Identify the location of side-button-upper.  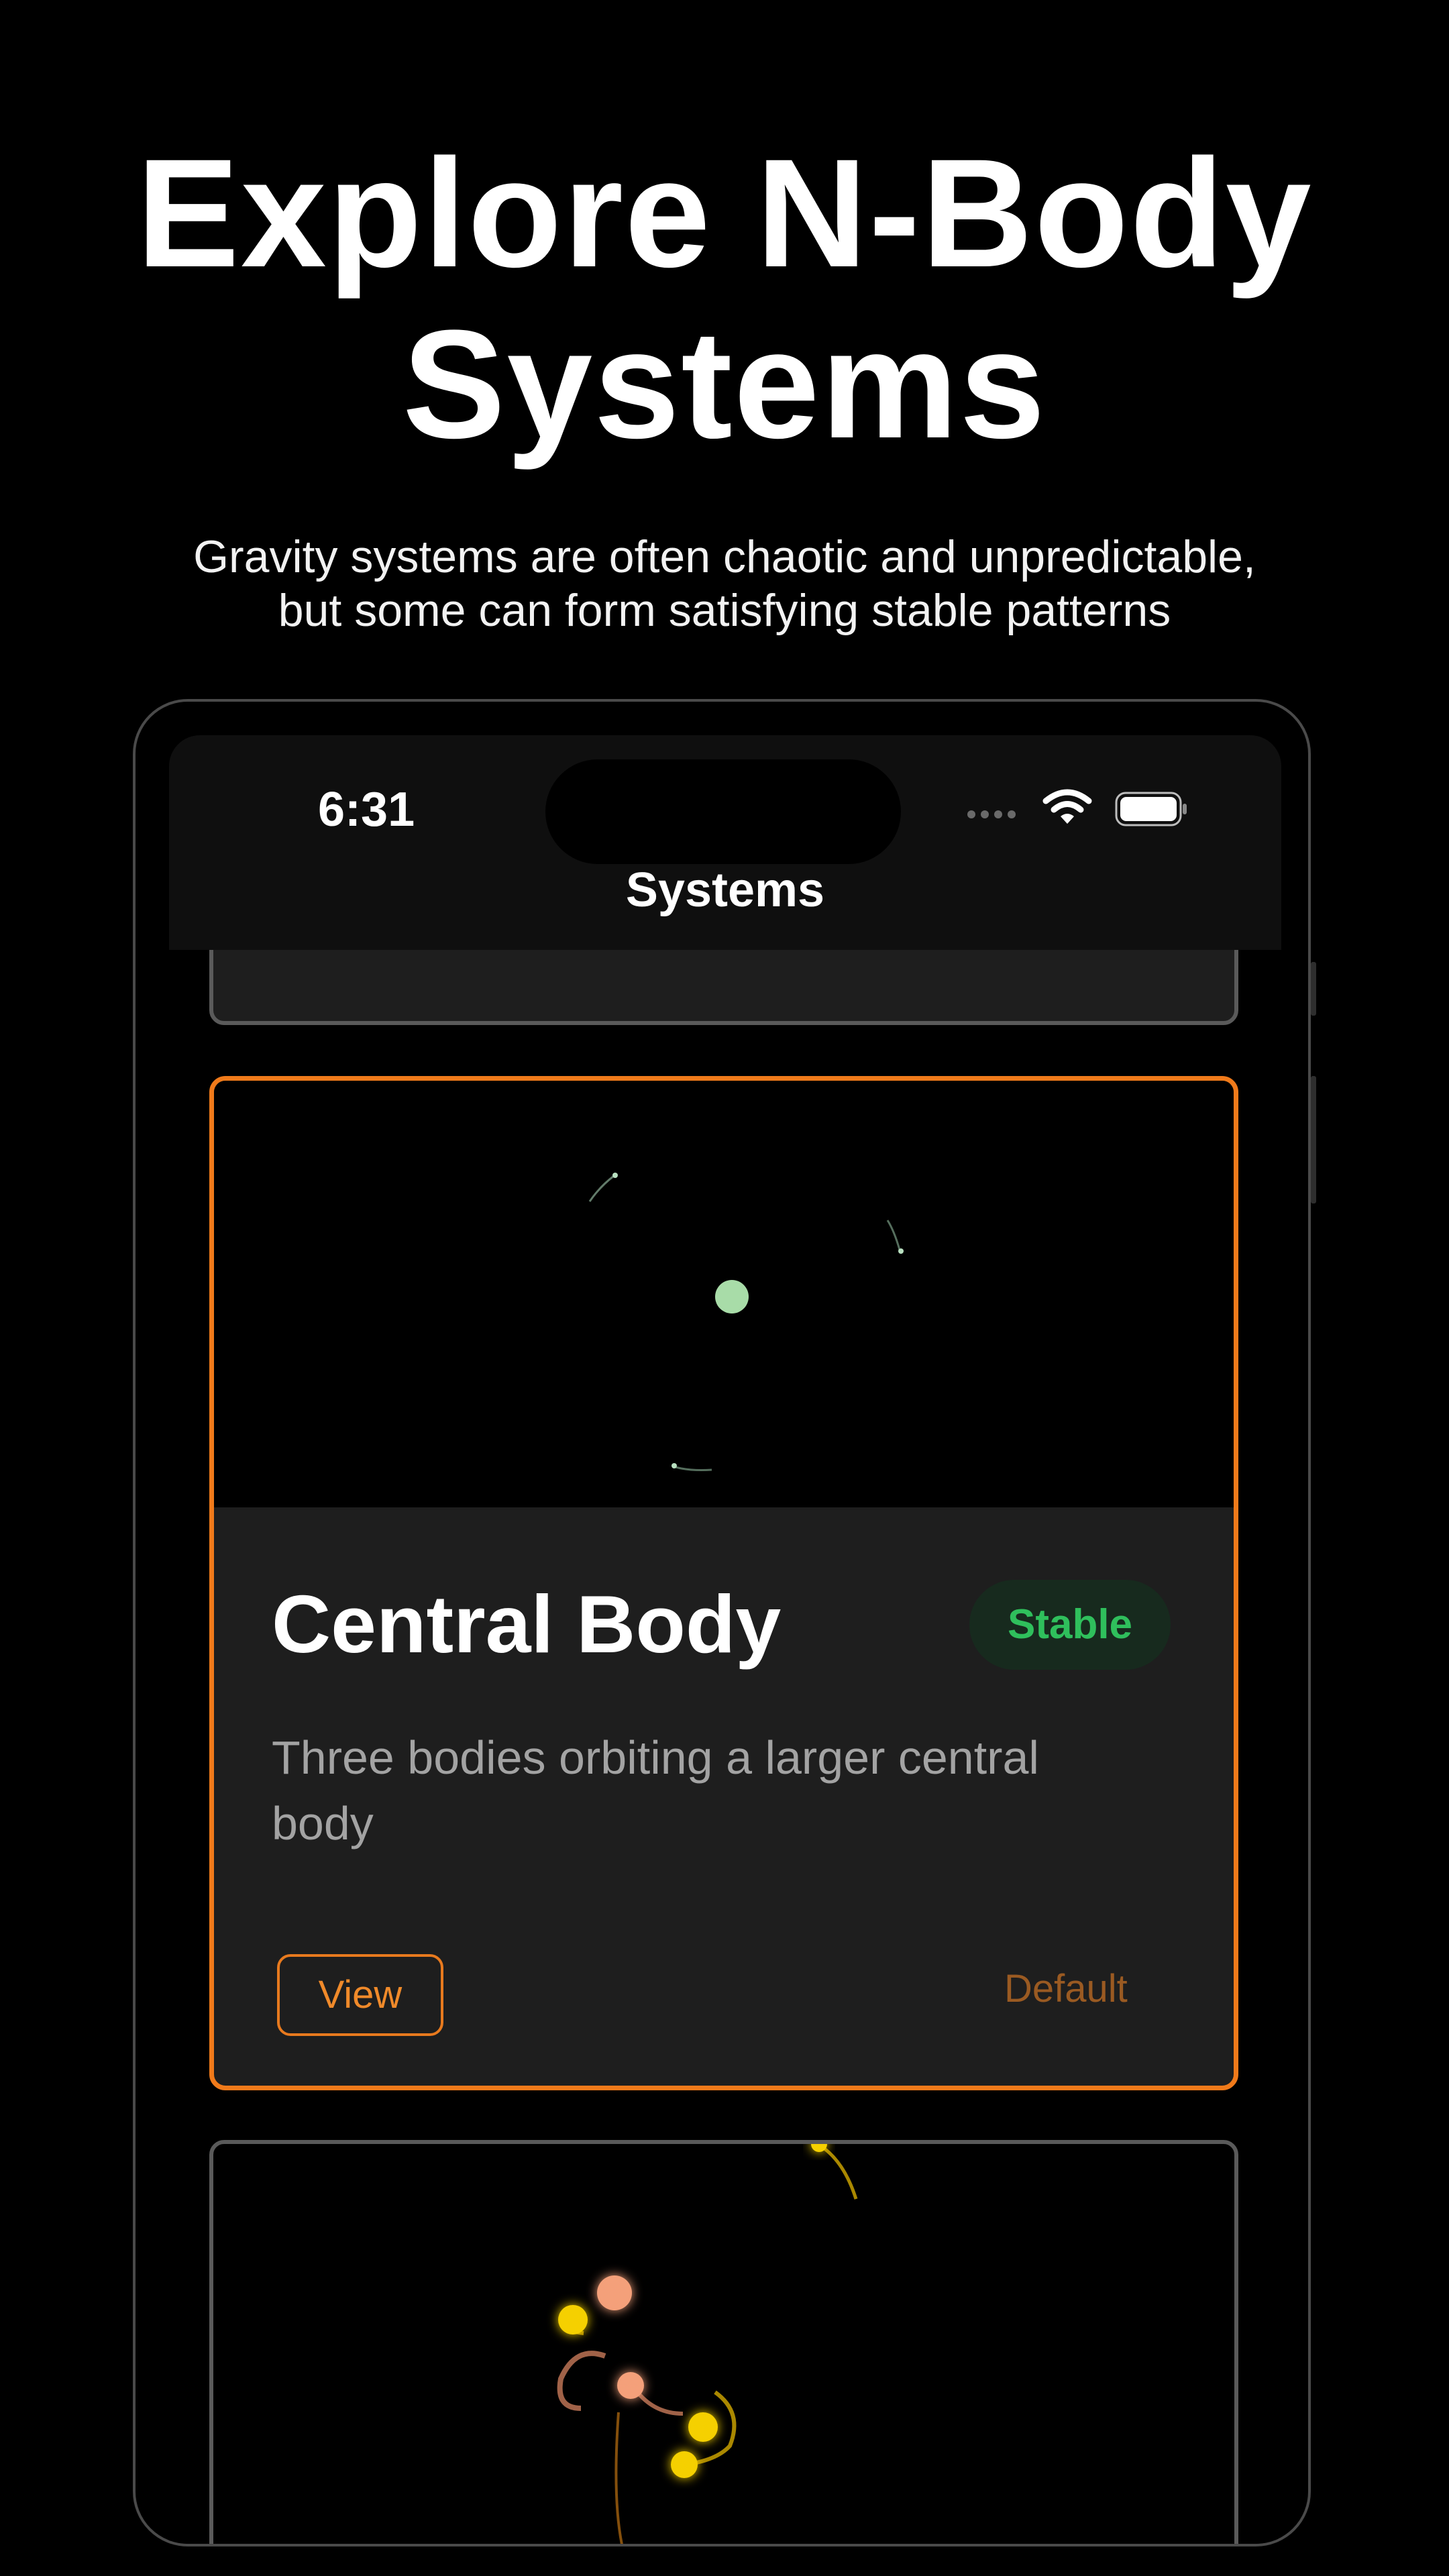
(1313, 989).